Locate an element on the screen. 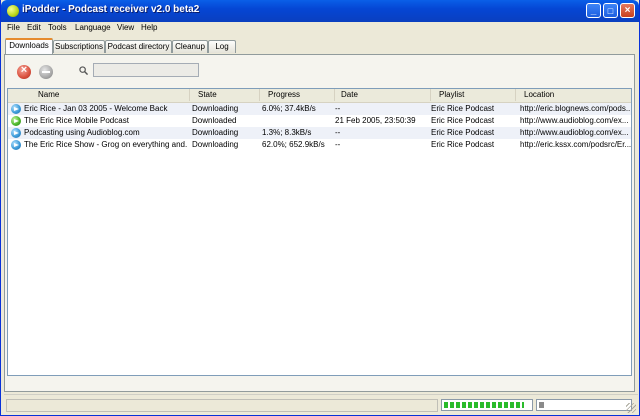 The width and height of the screenshot is (640, 416). menu-help: Help is located at coordinates (149, 27).